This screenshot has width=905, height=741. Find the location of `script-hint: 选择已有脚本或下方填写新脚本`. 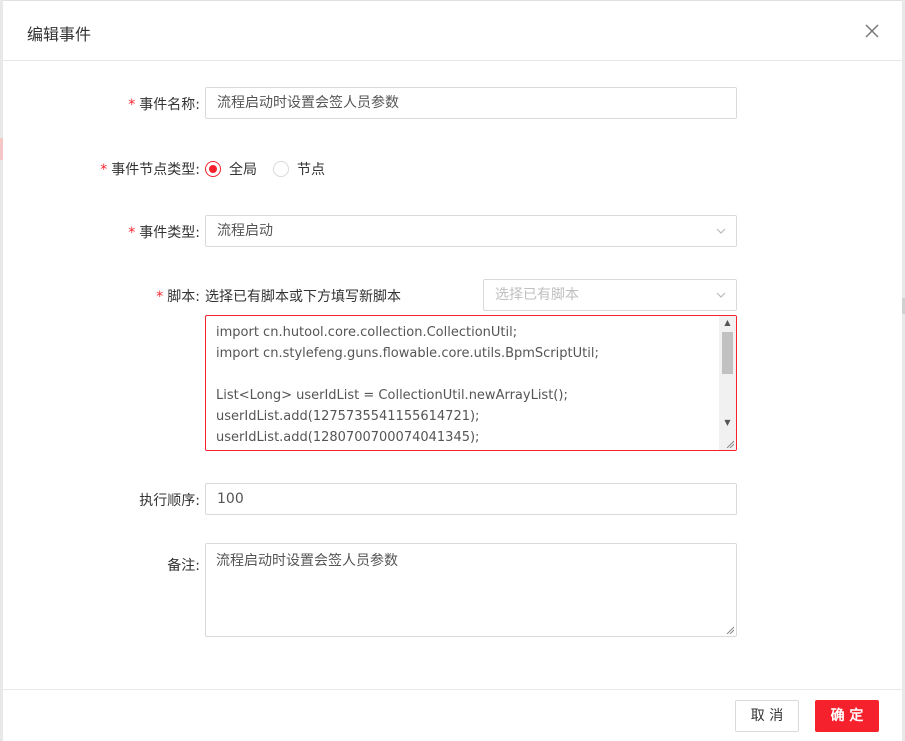

script-hint: 选择已有脚本或下方填写新脚本 is located at coordinates (303, 297).